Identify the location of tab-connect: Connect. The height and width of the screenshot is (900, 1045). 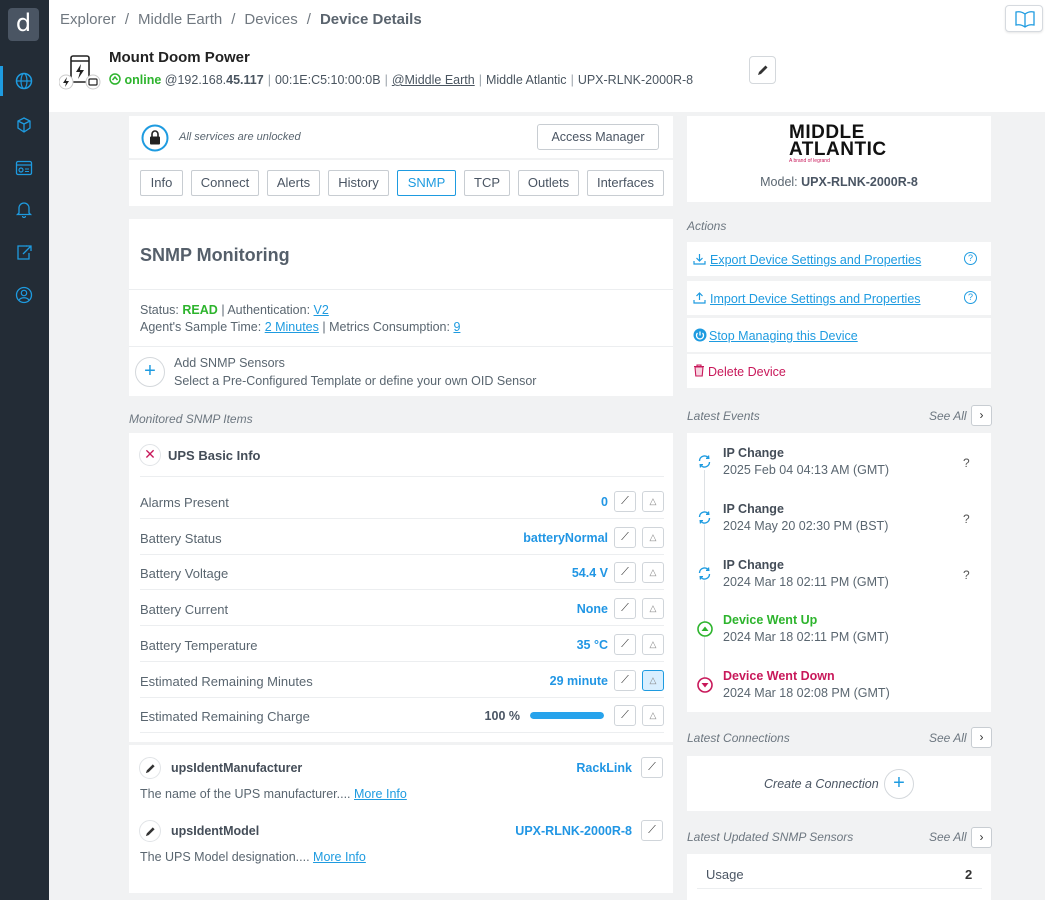
(225, 183).